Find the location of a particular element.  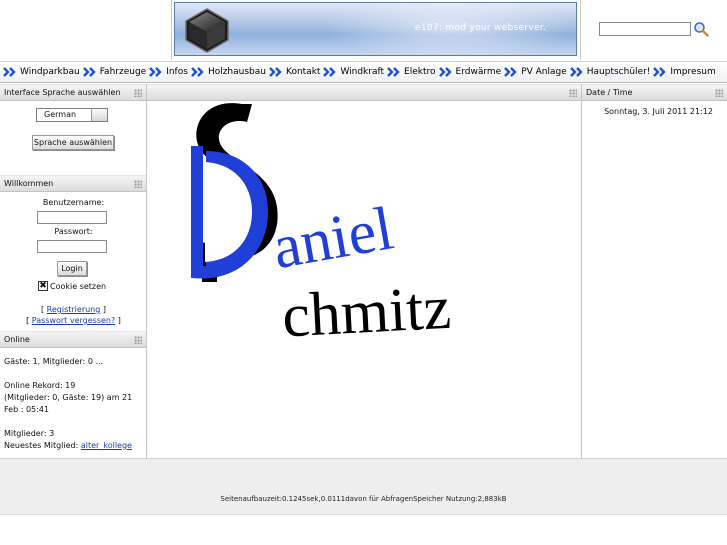

online-record-detail: (Mitglieder: 0, Gäste: 19) am 21 is located at coordinates (68, 397).